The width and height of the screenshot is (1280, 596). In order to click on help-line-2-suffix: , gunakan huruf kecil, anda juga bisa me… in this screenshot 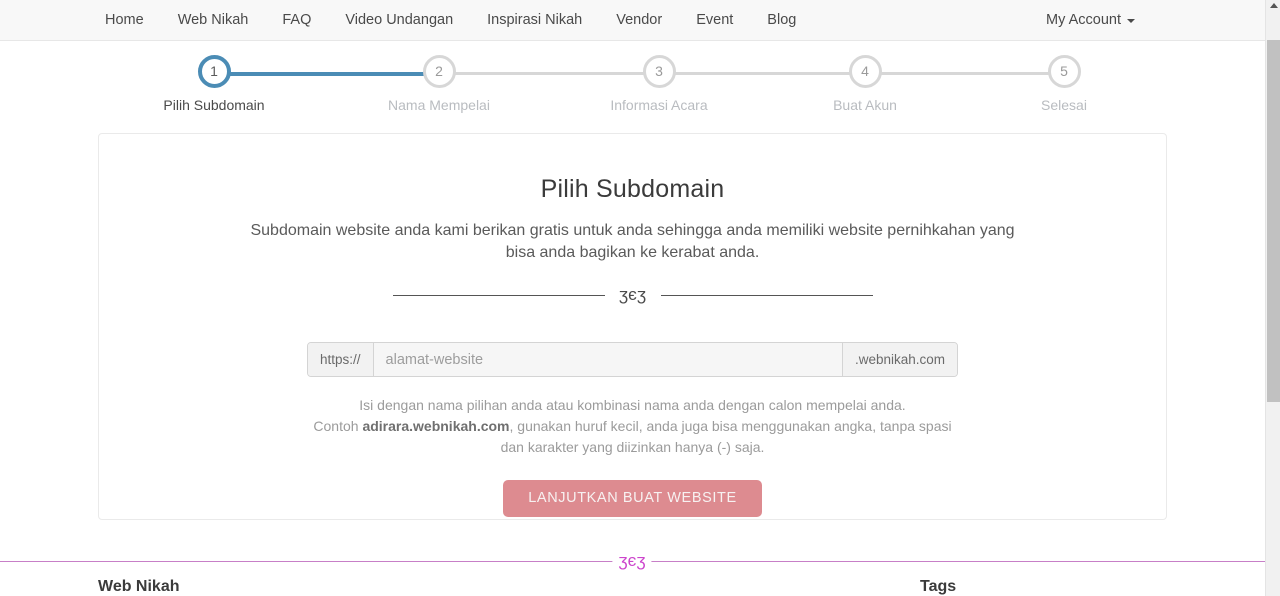, I will do `click(726, 436)`.